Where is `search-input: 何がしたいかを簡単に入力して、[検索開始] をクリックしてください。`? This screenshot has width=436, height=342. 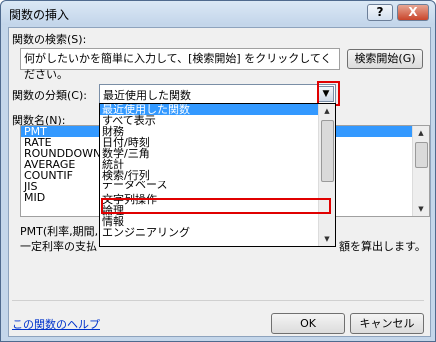
search-input: 何がしたいかを簡単に入力して、[検索開始] をクリックしてください。 is located at coordinates (180, 64).